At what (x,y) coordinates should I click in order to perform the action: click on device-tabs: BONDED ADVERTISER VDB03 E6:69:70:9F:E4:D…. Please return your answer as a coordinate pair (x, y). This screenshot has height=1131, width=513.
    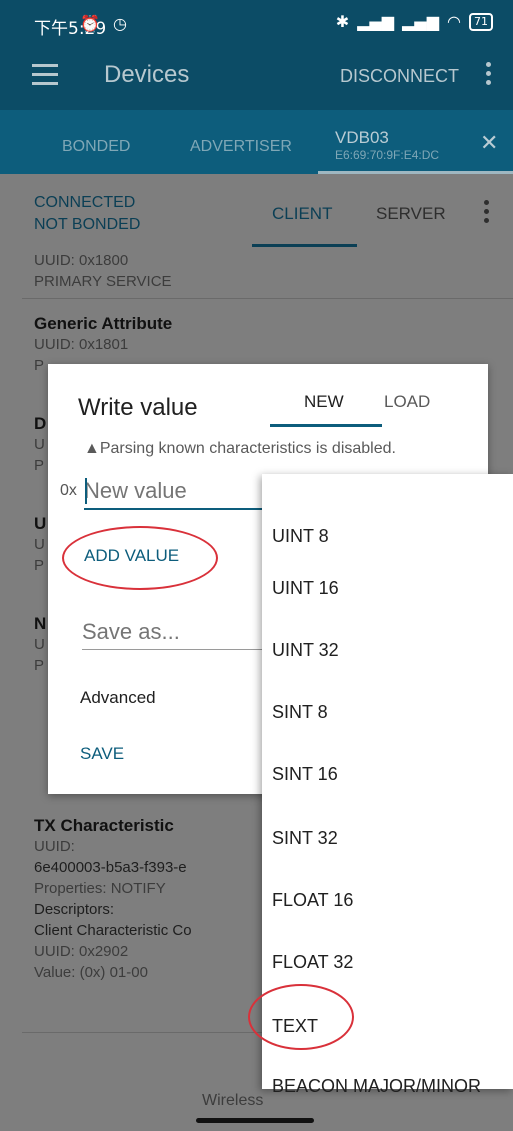
    Looking at the image, I should click on (256, 142).